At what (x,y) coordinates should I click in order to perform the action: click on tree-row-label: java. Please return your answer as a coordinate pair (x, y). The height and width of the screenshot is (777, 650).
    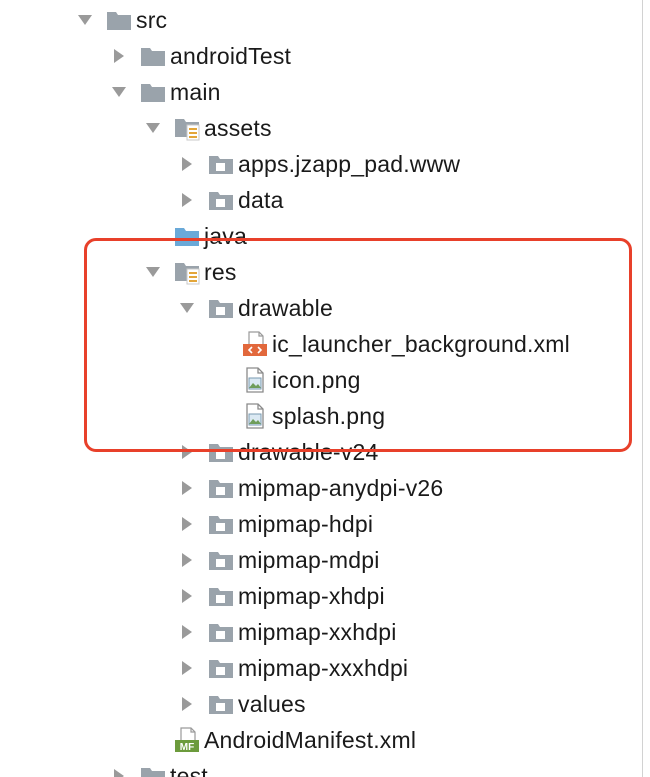
    Looking at the image, I should click on (225, 236).